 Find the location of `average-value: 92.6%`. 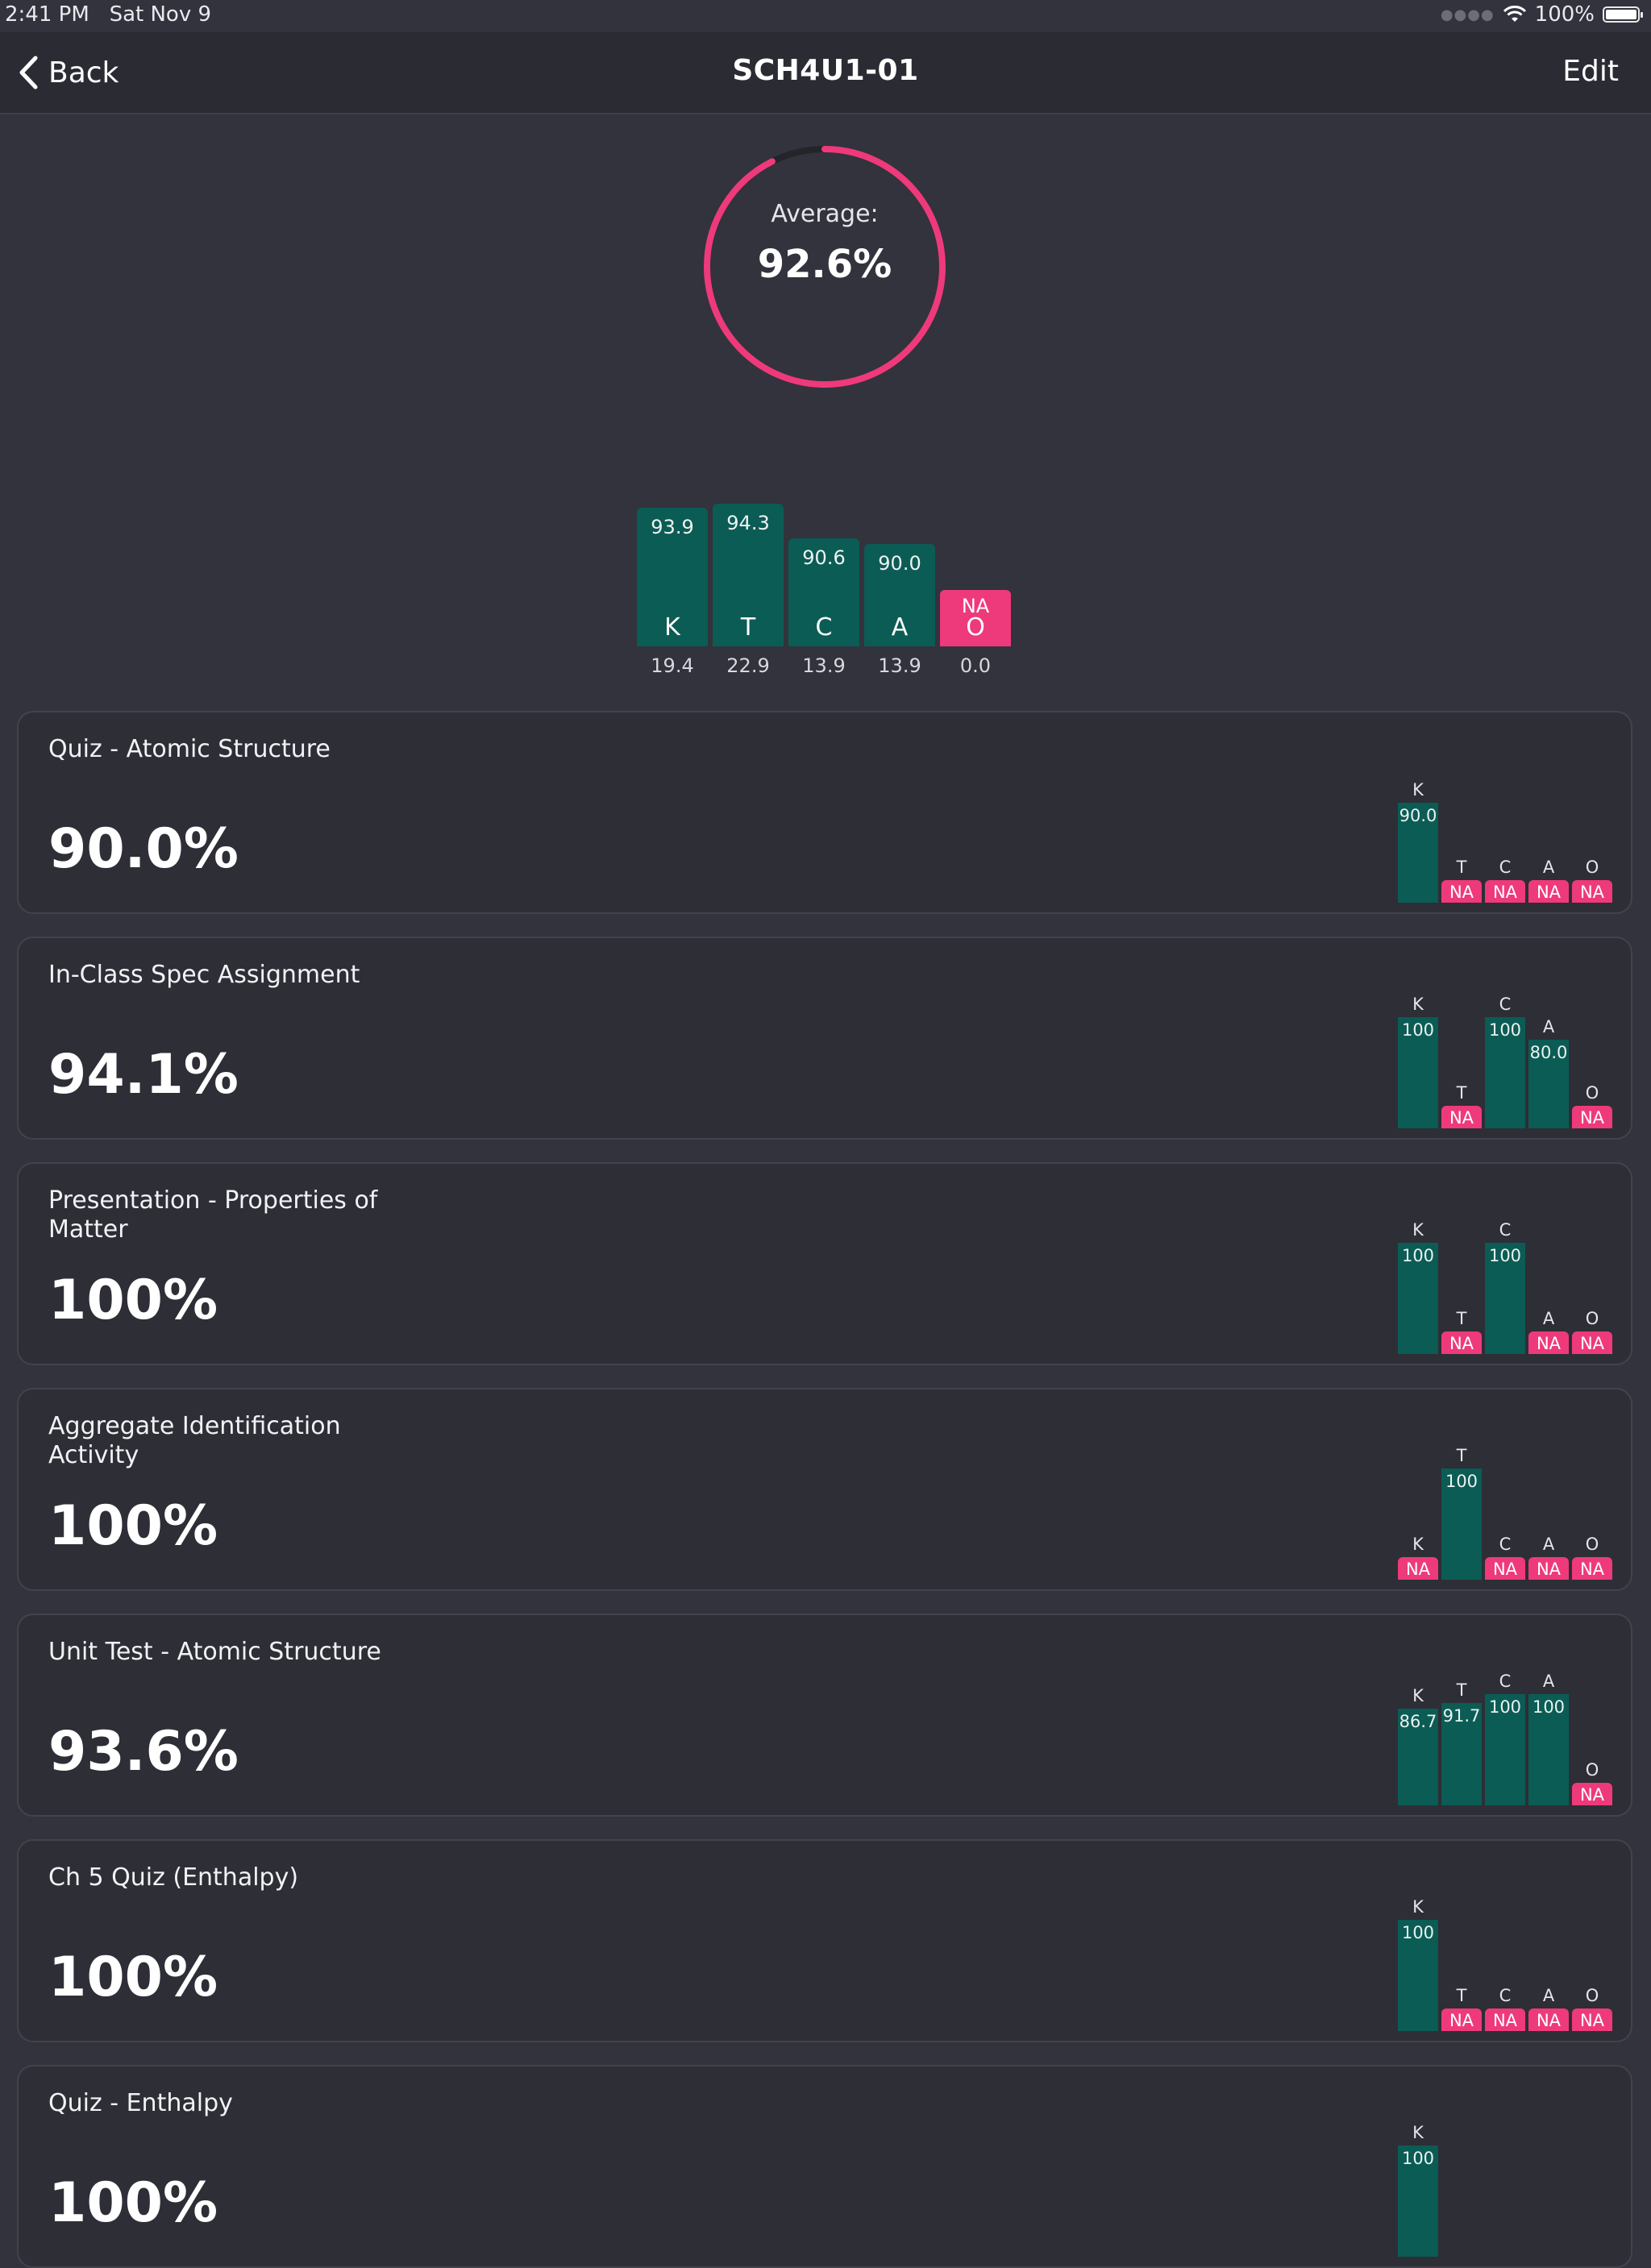

average-value: 92.6% is located at coordinates (824, 264).